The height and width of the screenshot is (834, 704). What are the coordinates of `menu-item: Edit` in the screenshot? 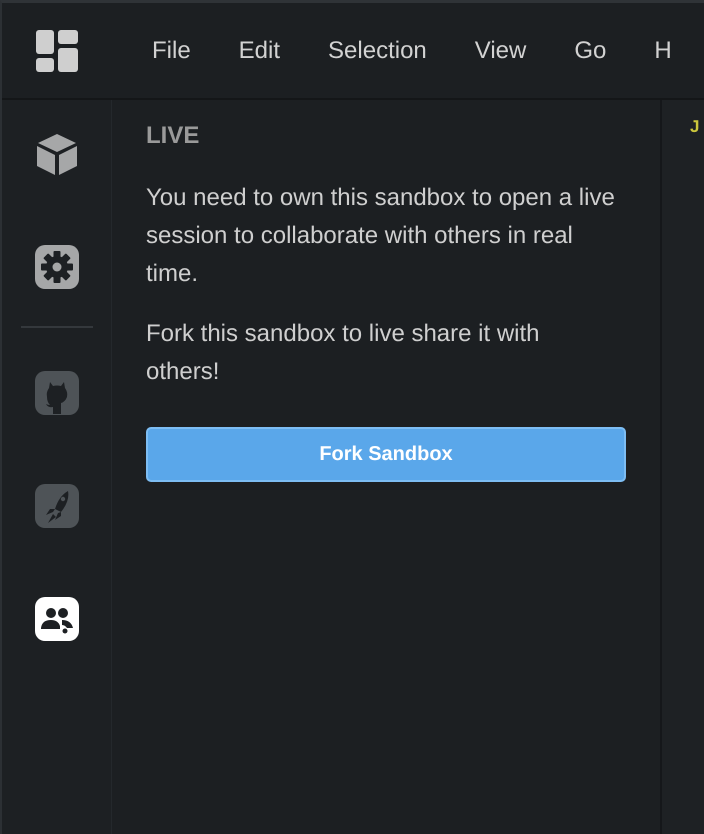 It's located at (259, 50).